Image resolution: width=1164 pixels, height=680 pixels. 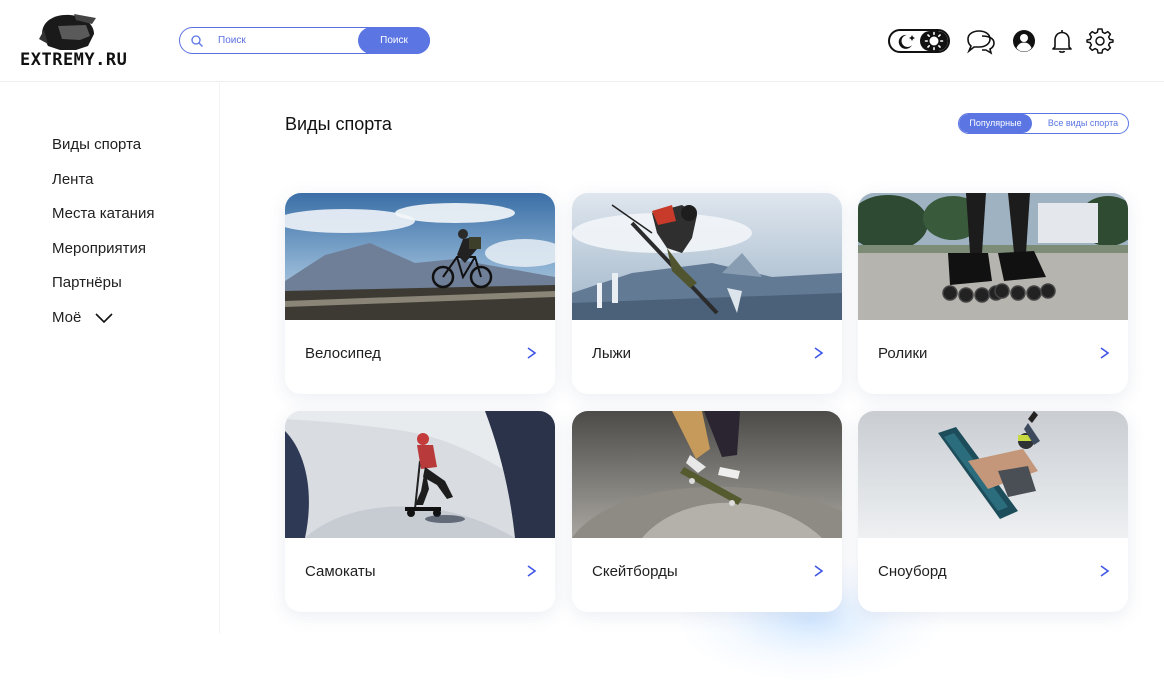 What do you see at coordinates (87, 282) in the screenshot?
I see `sidebar-item-partners: Партнёры` at bounding box center [87, 282].